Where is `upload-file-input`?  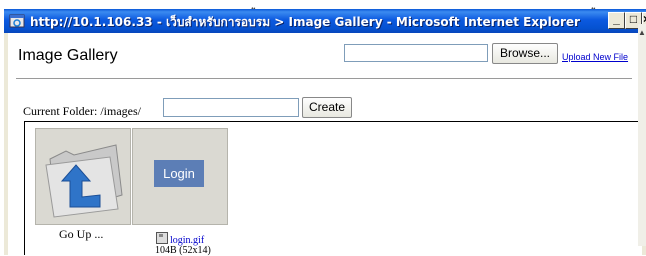 upload-file-input is located at coordinates (416, 53).